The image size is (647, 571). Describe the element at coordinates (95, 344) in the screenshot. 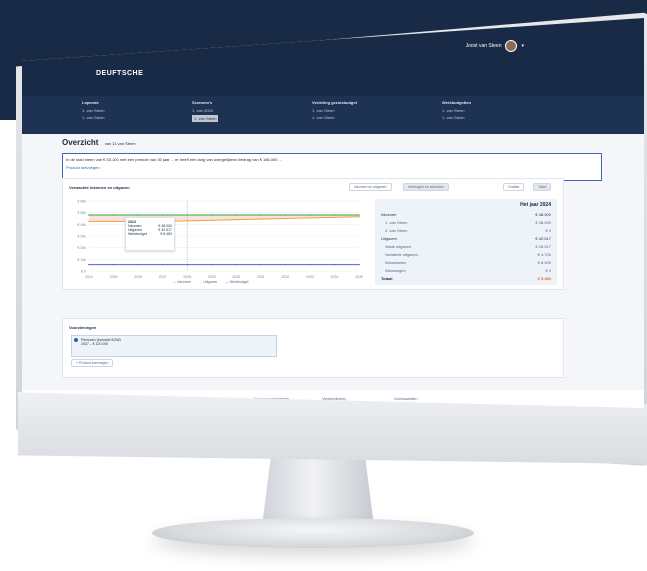

I see `product-item-amount: 2027 – € 120.000` at that location.